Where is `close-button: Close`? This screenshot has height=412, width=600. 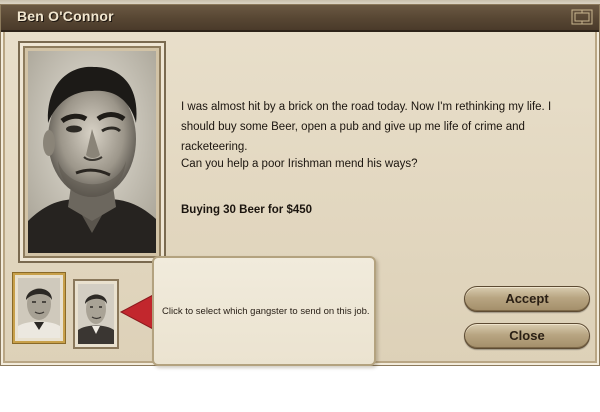
close-button: Close is located at coordinates (527, 336).